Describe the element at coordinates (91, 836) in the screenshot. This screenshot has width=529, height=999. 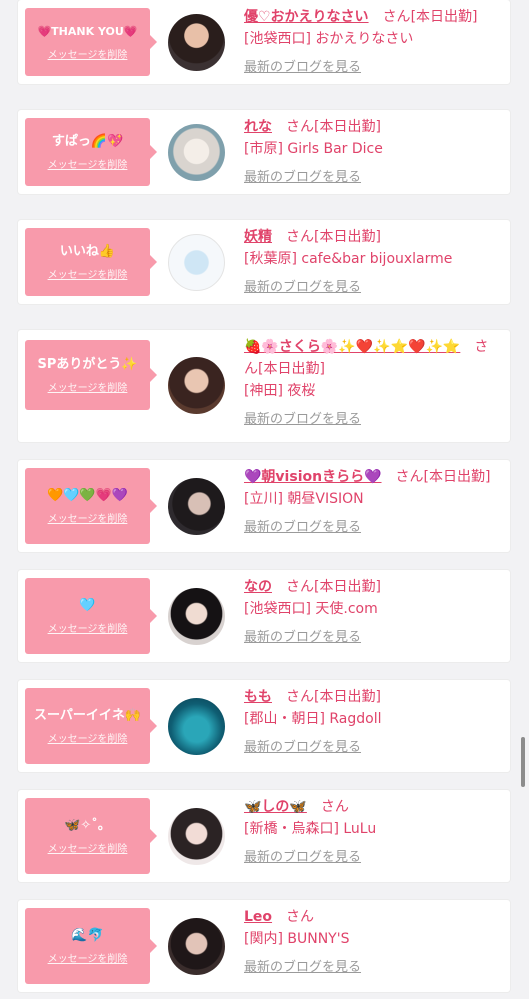
I see `stamp-bubble: 🦋✧˚。 メッセージを削除` at that location.